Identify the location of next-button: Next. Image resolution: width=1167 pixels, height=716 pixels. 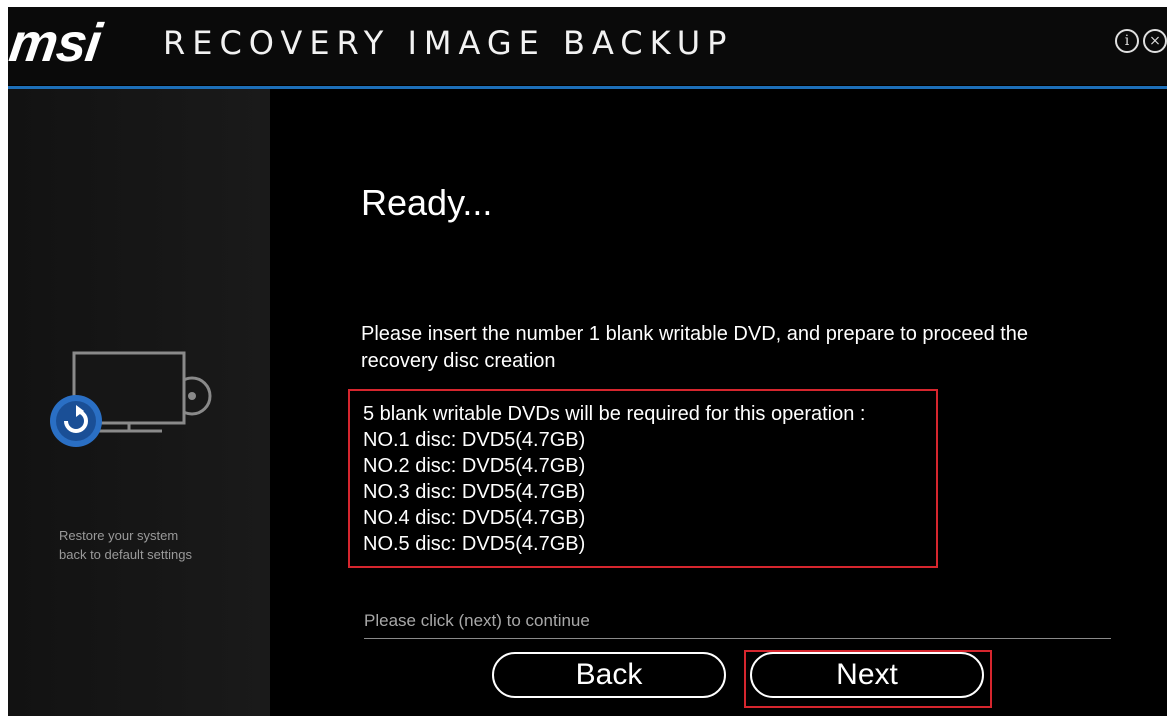
(867, 675).